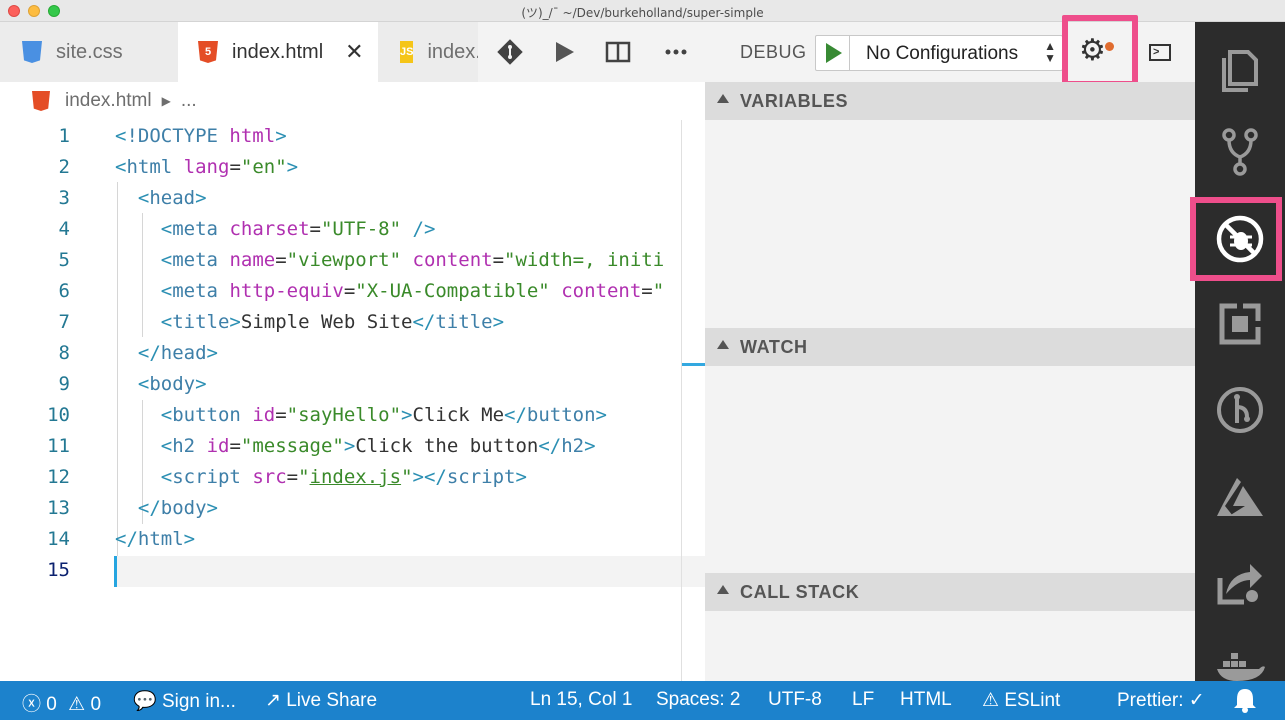  What do you see at coordinates (41, 101) in the screenshot?
I see `html-file-icon` at bounding box center [41, 101].